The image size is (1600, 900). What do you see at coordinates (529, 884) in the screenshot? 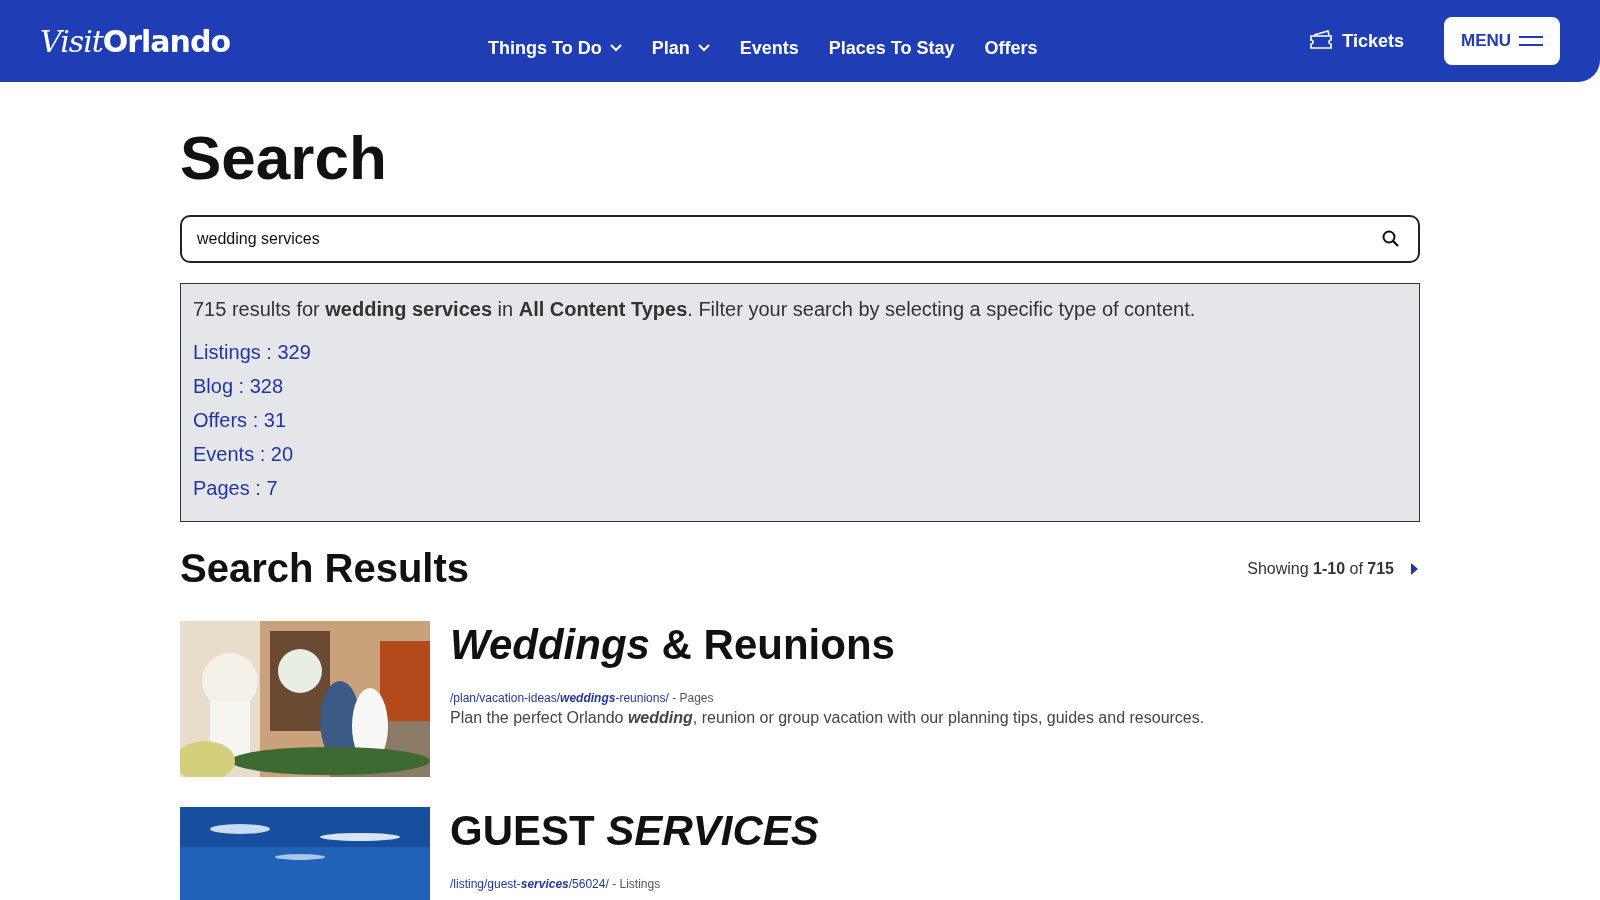
I see `result-url: /listing/guest-services/56024/` at bounding box center [529, 884].